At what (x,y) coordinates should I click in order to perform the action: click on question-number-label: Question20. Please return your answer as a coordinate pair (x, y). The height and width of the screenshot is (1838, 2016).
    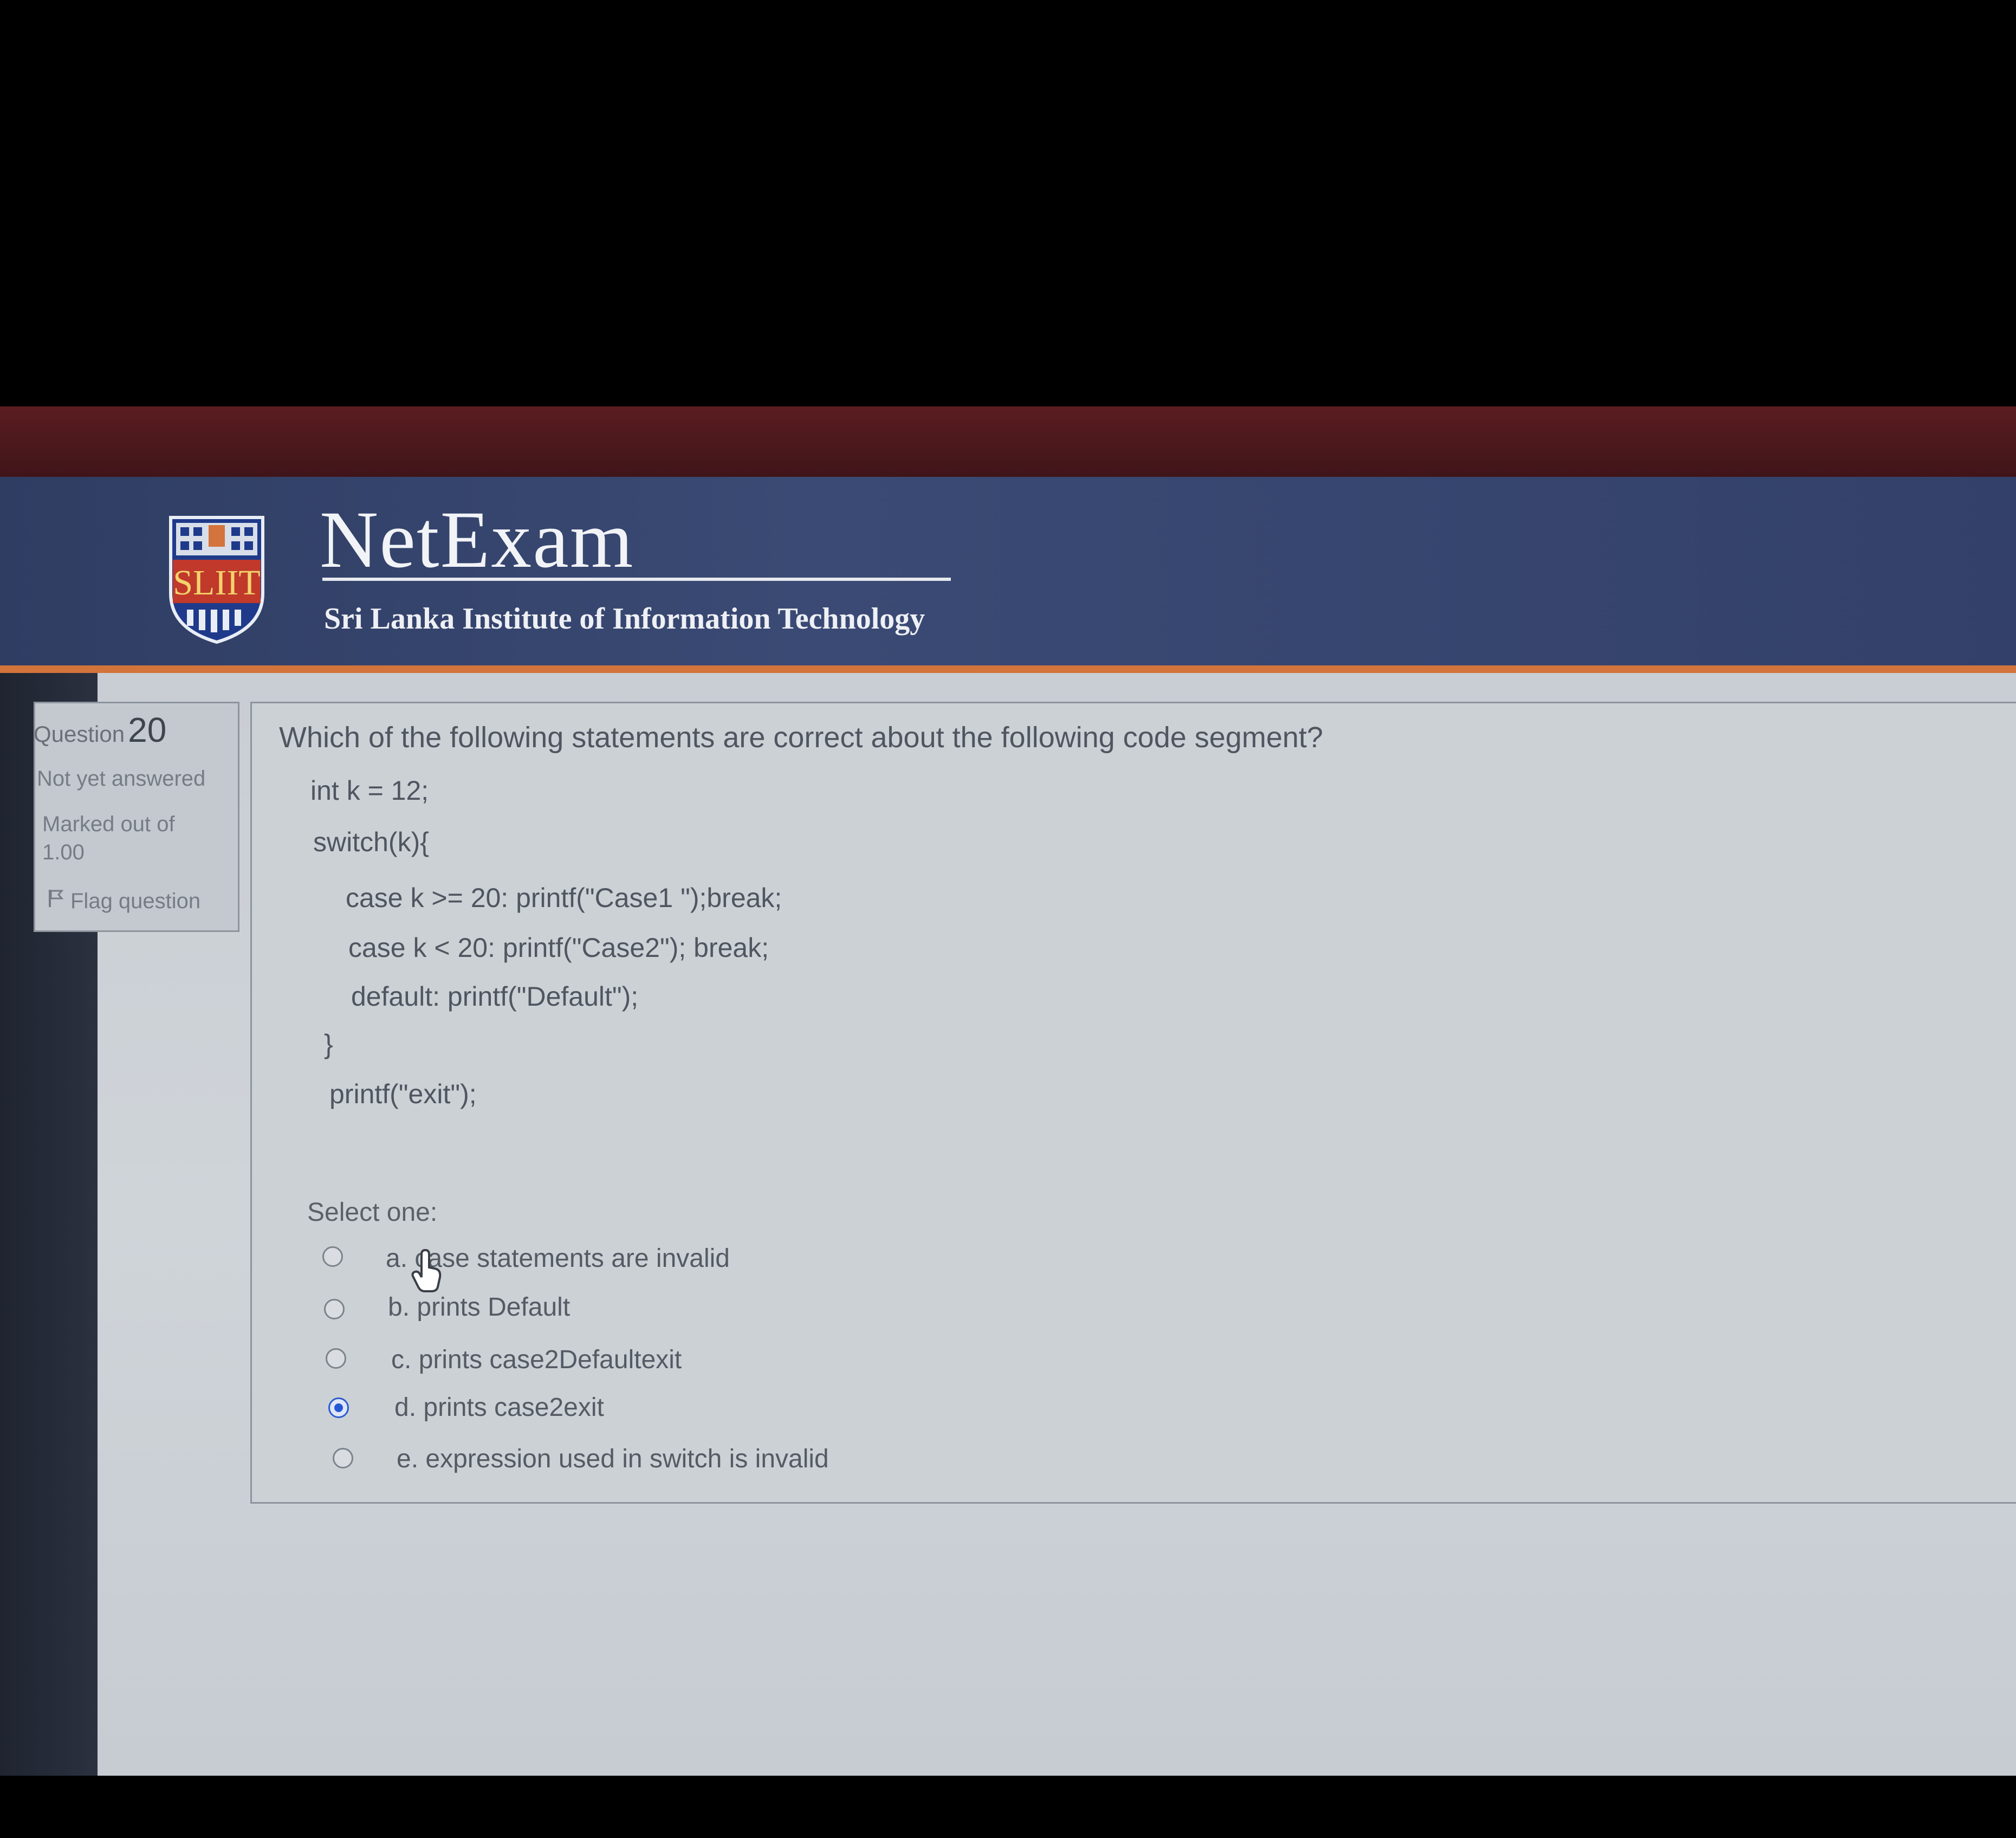
    Looking at the image, I should click on (100, 730).